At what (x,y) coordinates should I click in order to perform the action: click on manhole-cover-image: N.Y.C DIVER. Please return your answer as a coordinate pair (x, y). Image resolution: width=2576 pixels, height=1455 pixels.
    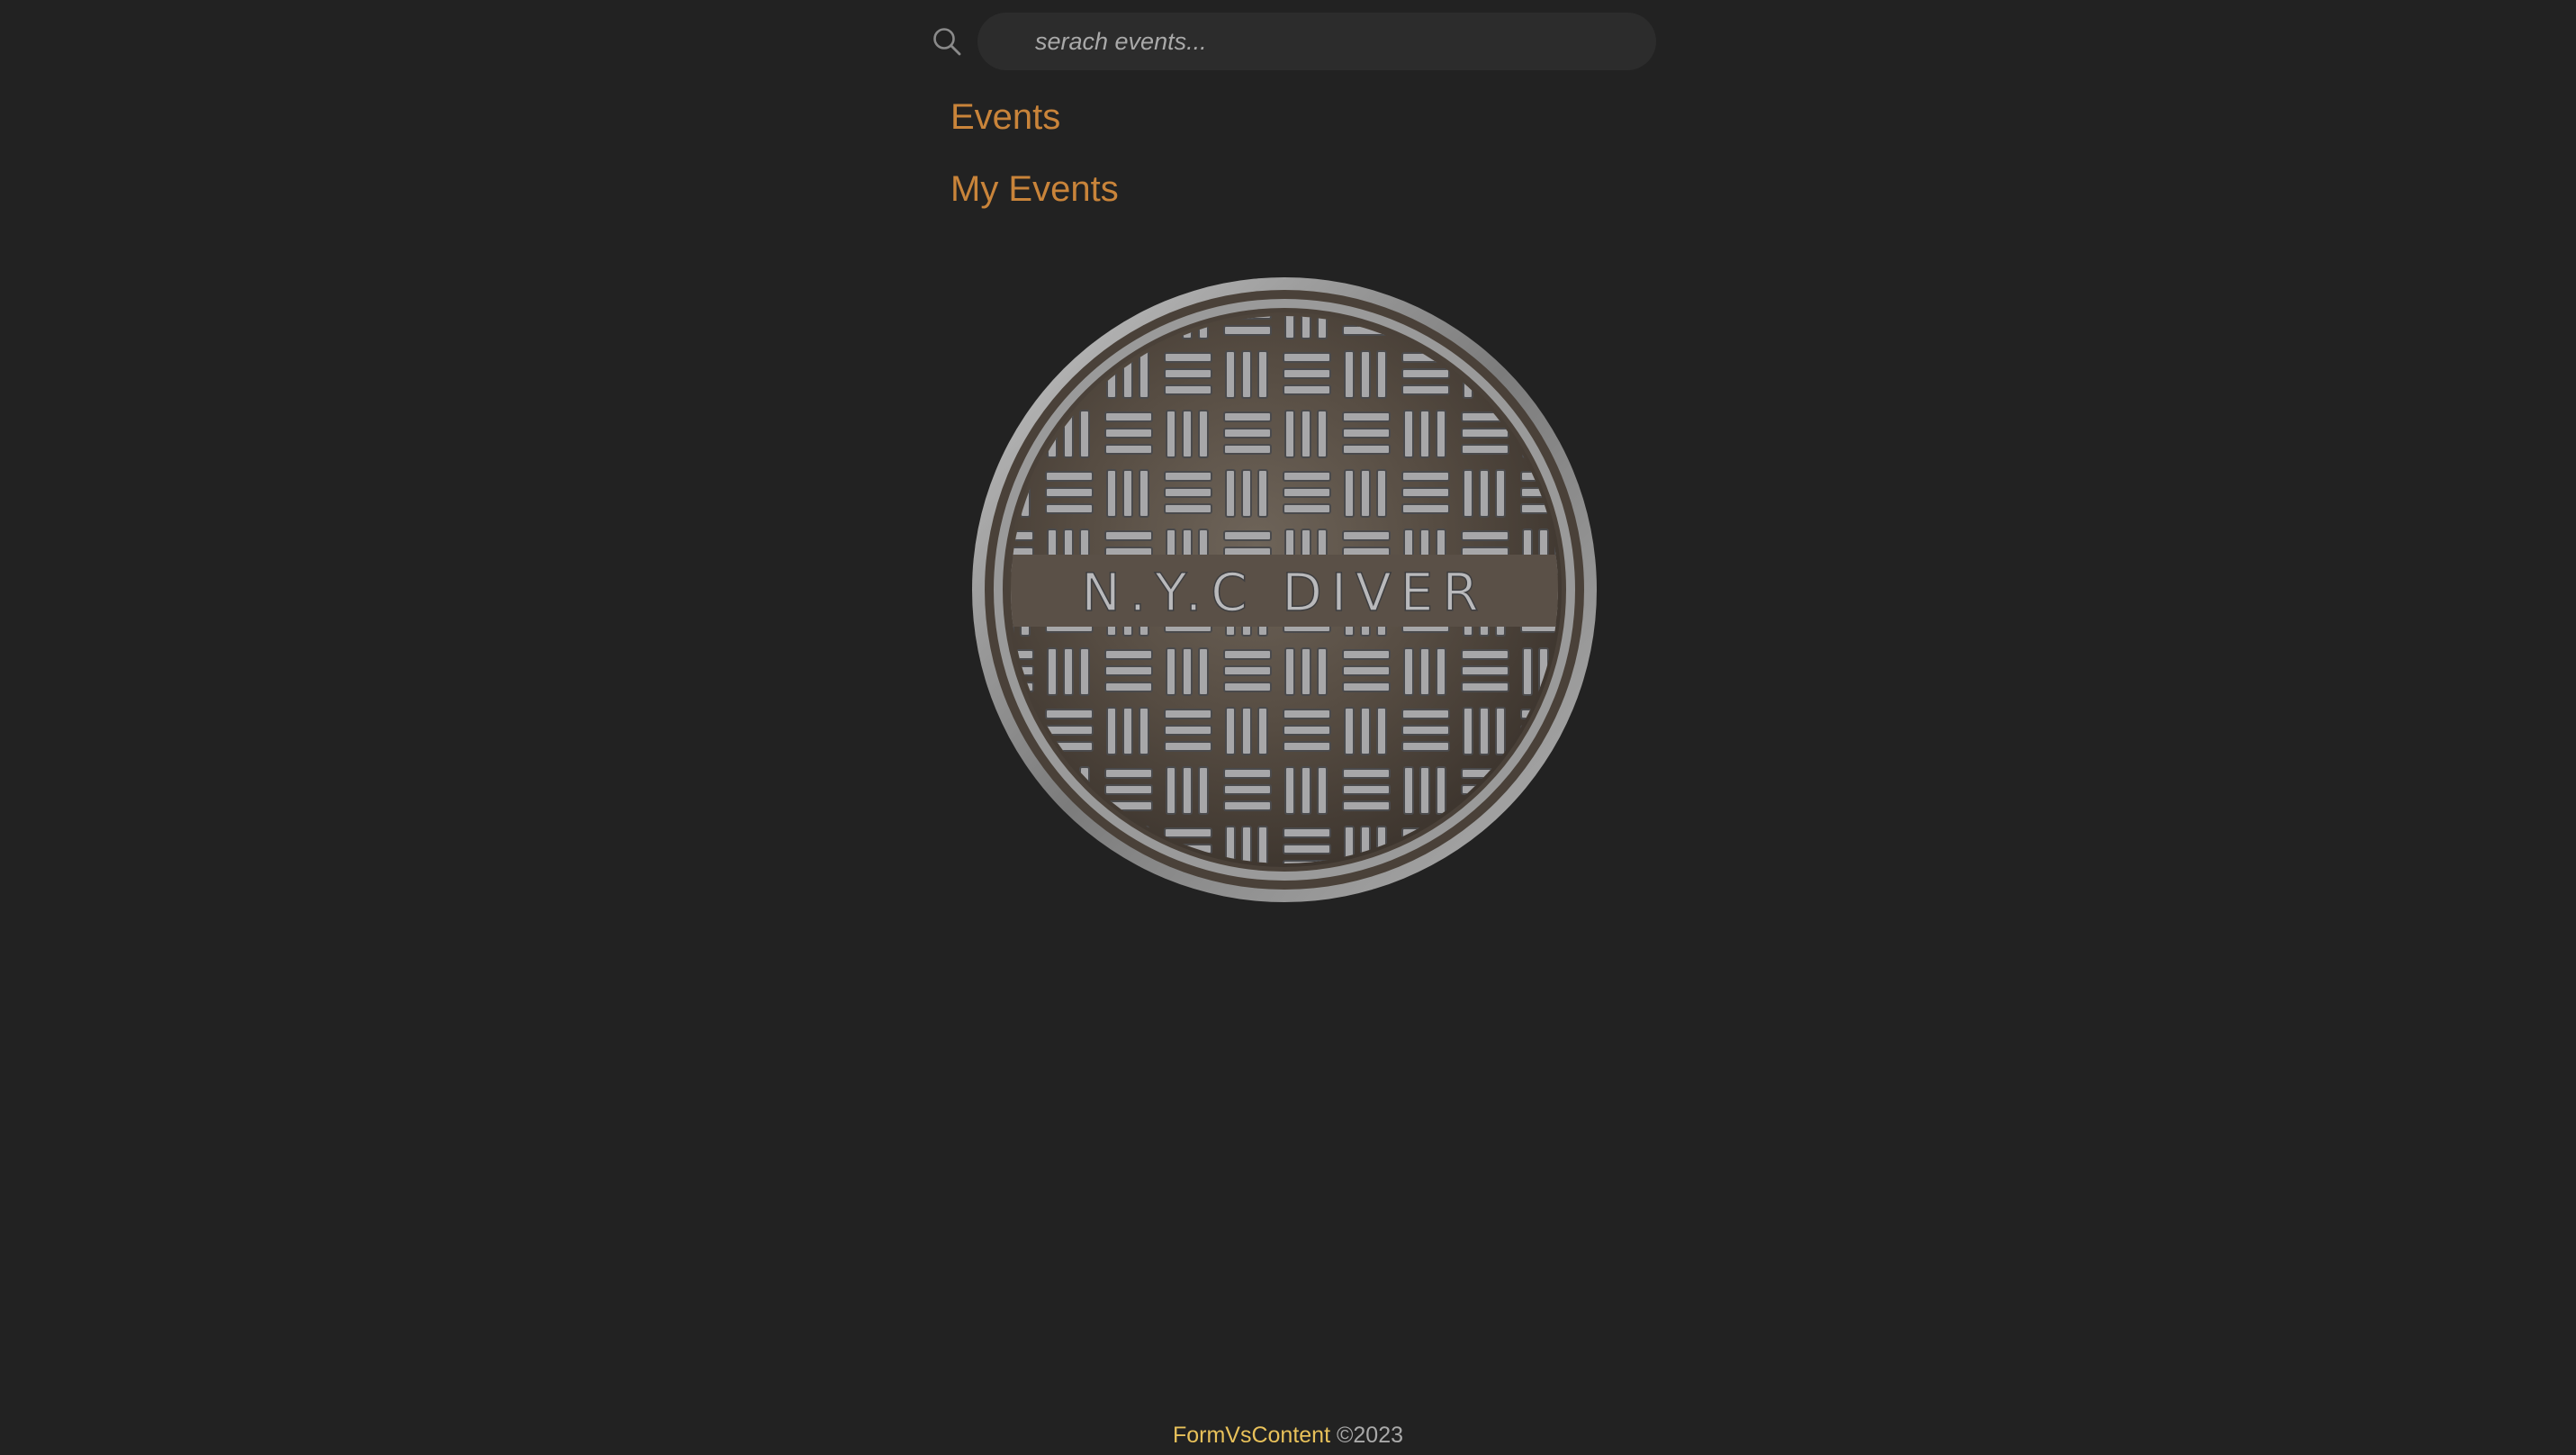
    Looking at the image, I should click on (1284, 590).